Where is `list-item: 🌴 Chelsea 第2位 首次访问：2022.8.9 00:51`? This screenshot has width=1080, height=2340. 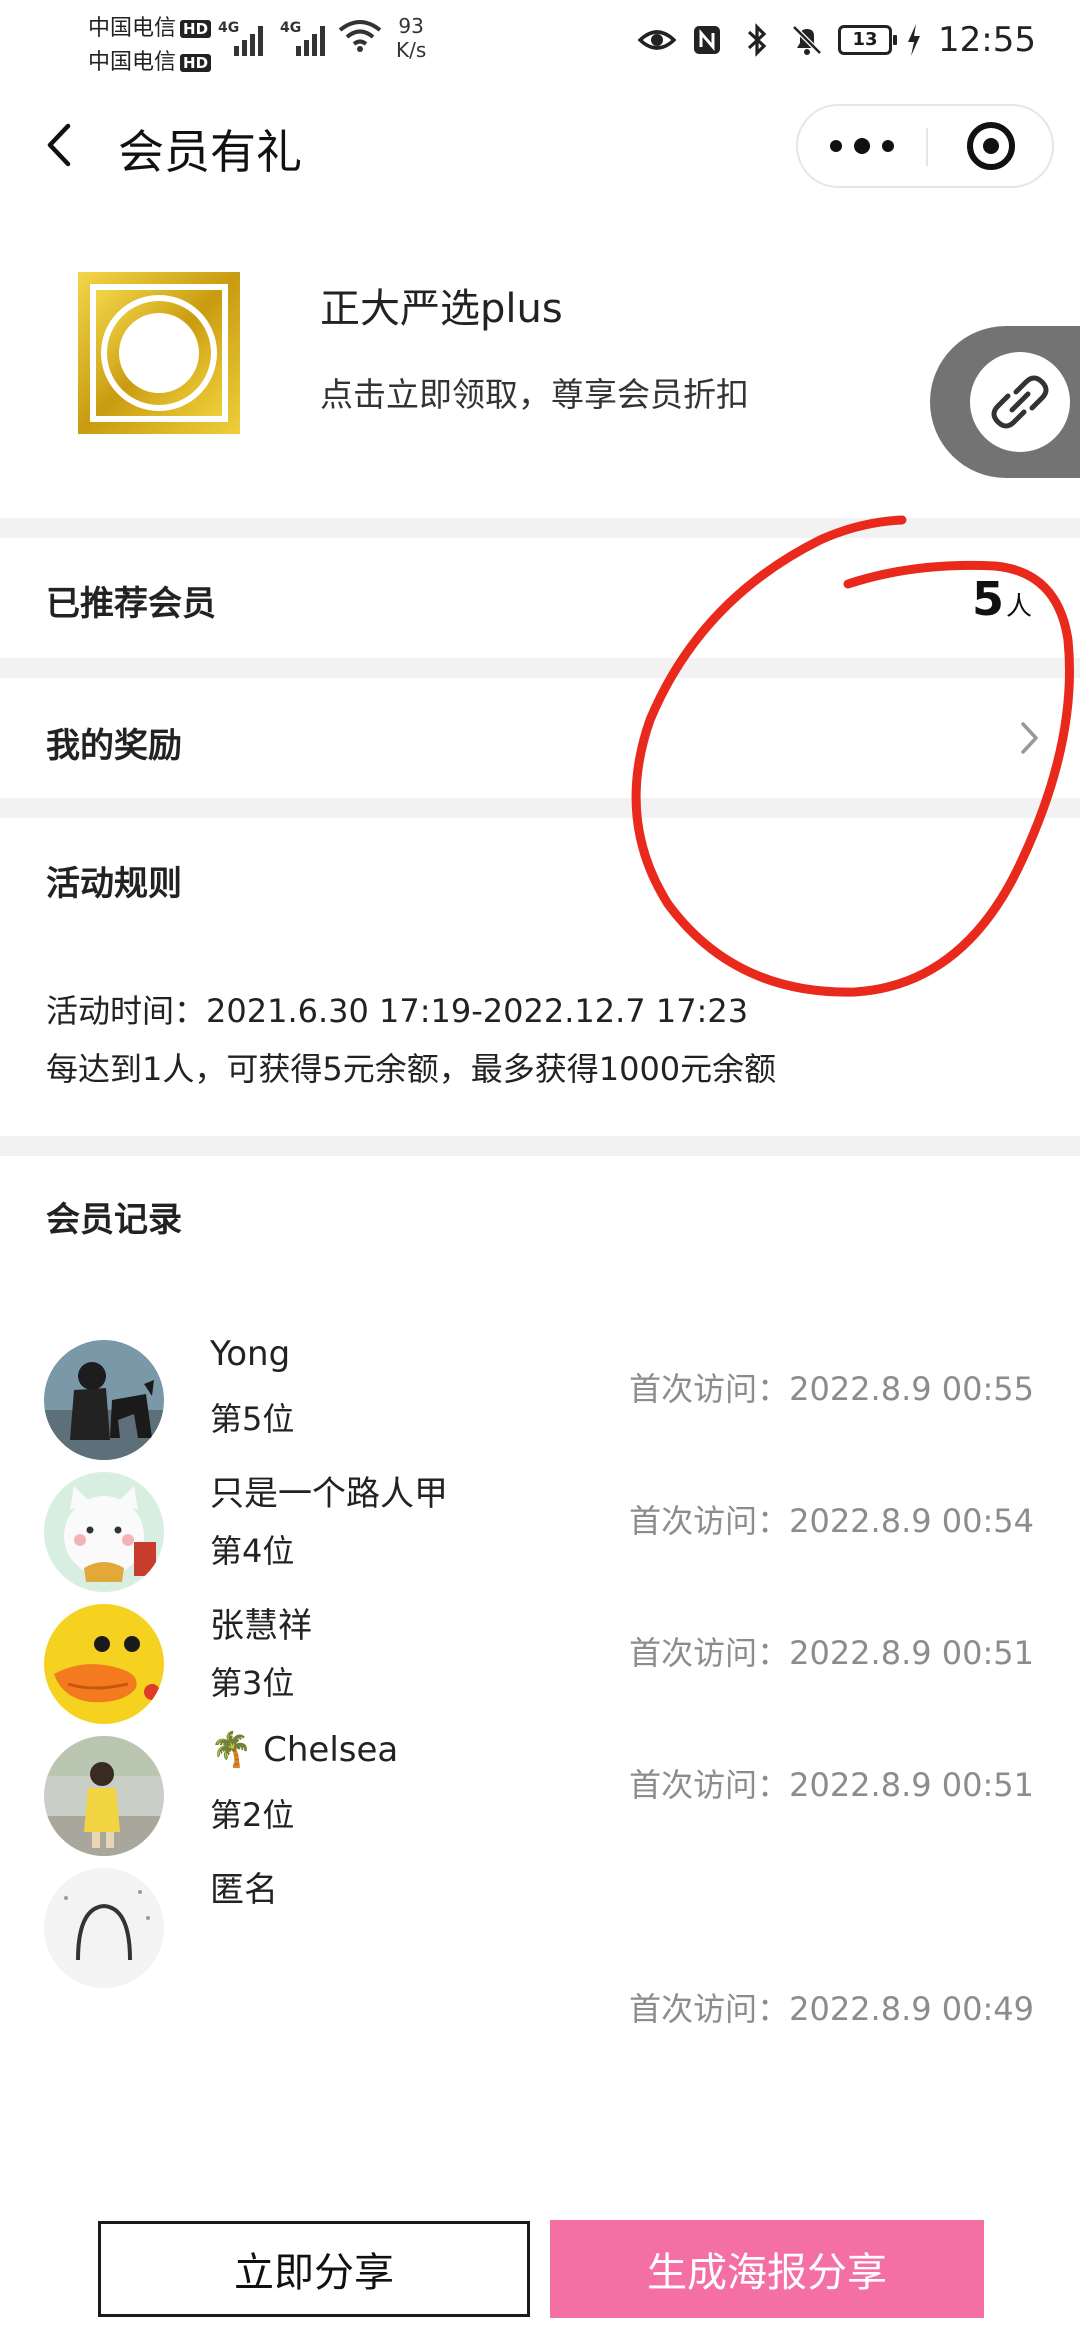
list-item: 🌴 Chelsea 第2位 首次访问：2022.8.9 00:51 is located at coordinates (540, 1796).